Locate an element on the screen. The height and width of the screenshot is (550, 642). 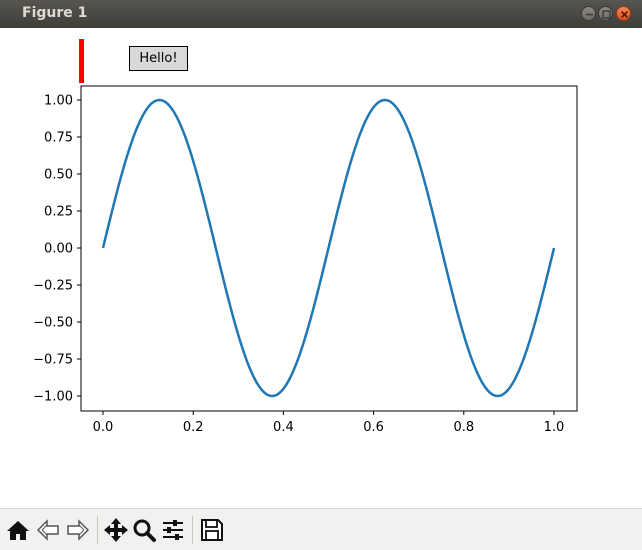
minimize-icon is located at coordinates (589, 14).